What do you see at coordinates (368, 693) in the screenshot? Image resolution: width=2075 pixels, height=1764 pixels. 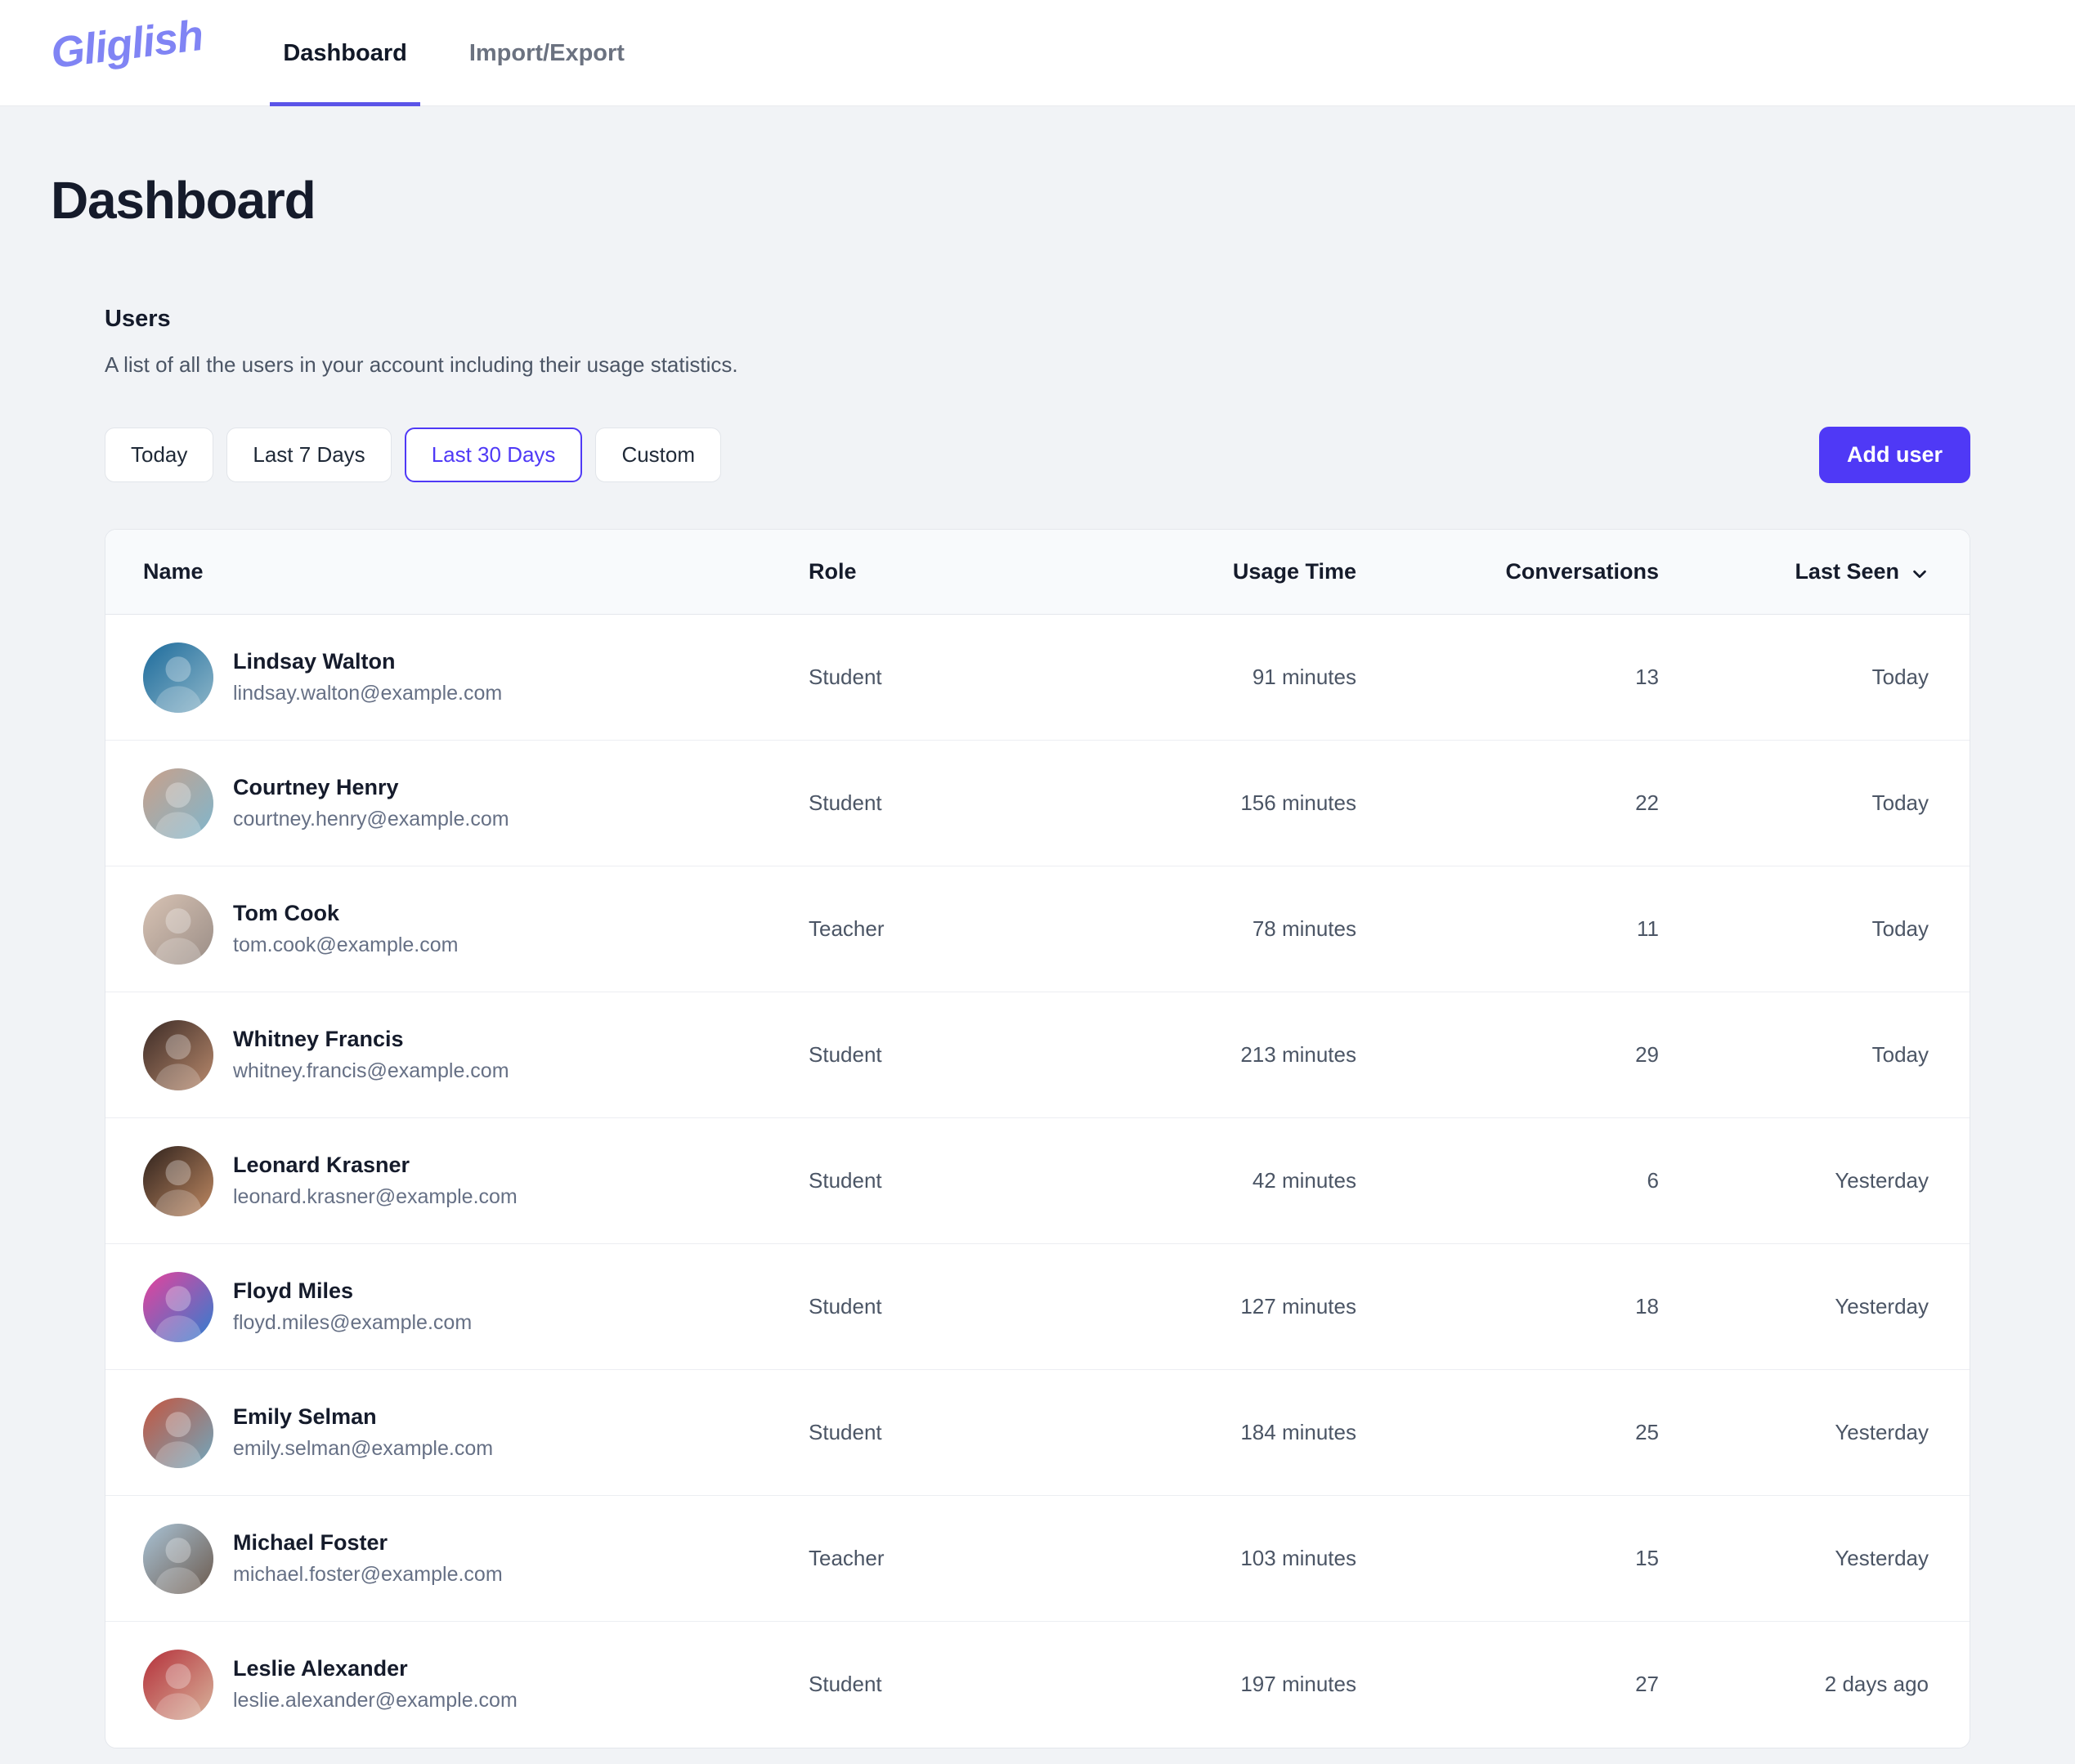 I see `user-email: lindsay.walton@example.com` at bounding box center [368, 693].